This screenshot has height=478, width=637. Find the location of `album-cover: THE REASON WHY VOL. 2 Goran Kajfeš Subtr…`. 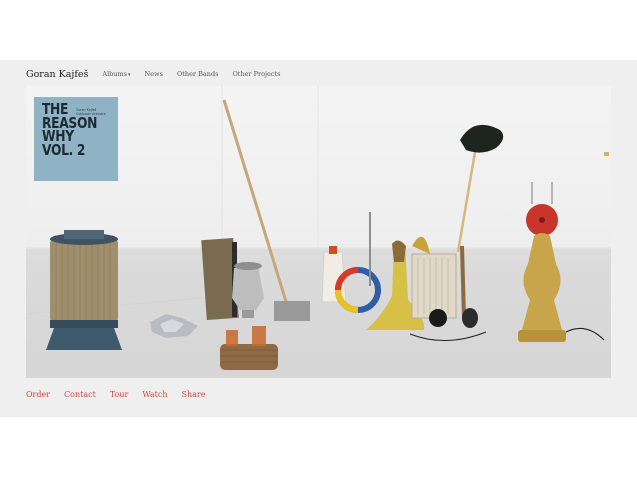

album-cover: THE REASON WHY VOL. 2 Goran Kajfeš Subtr… is located at coordinates (76, 139).